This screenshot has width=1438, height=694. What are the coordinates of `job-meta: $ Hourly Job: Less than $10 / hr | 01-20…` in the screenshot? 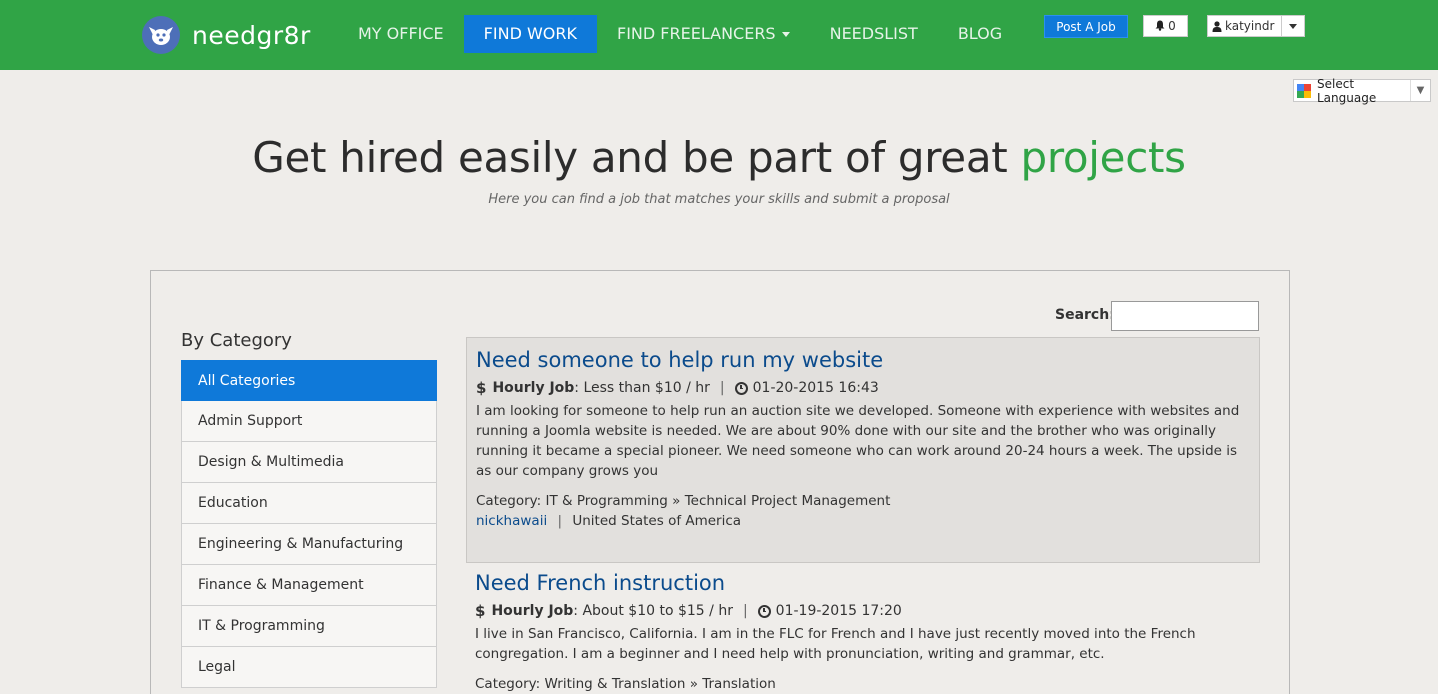 It's located at (863, 388).